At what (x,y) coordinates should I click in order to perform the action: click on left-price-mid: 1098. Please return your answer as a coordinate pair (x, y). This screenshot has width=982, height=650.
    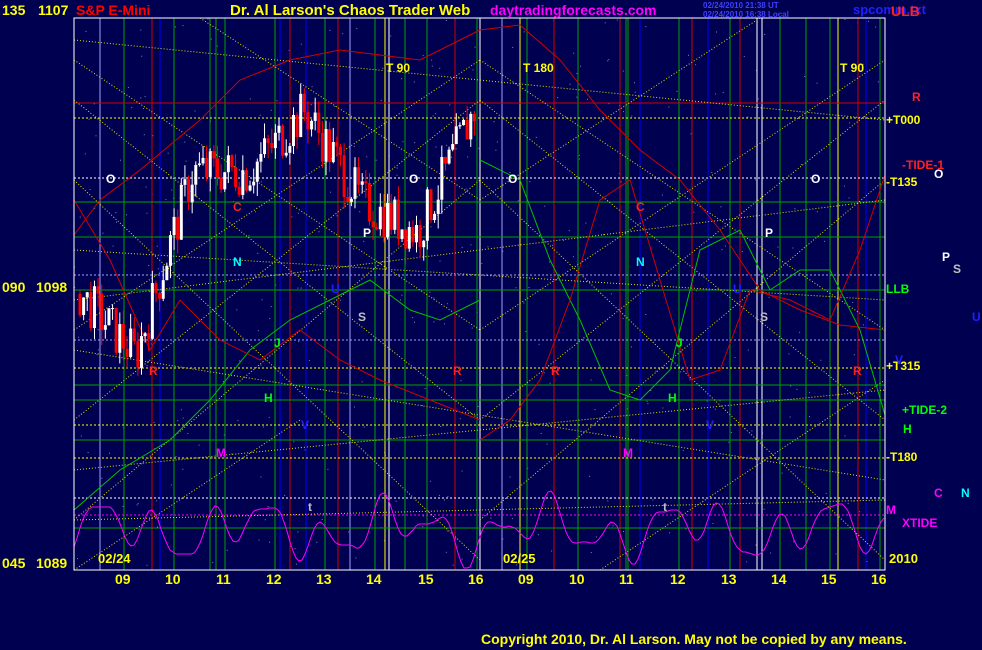
    Looking at the image, I should click on (52, 287).